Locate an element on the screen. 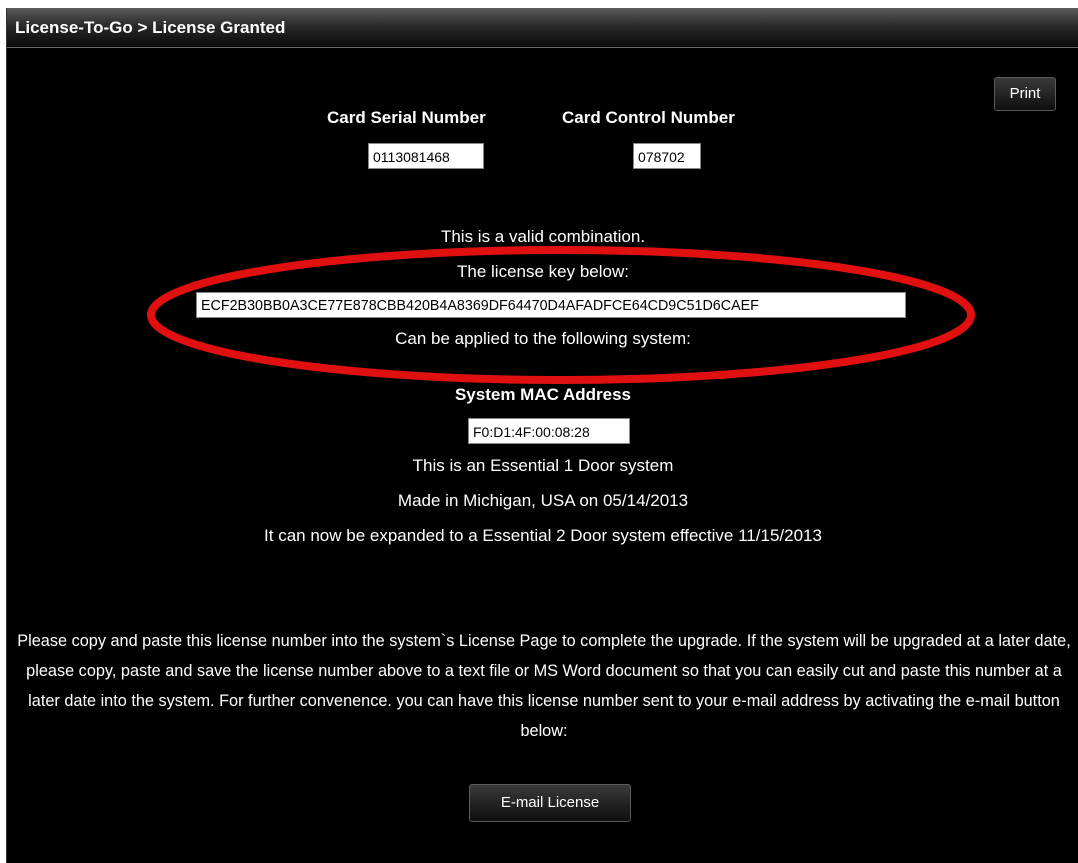  license-key-intro-text: The license key below: is located at coordinates (543, 271).